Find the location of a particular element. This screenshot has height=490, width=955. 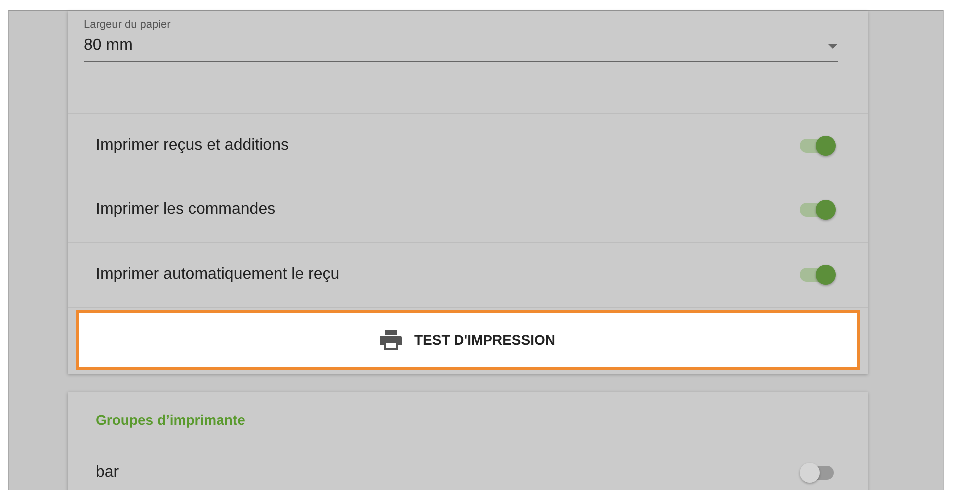

field-label: Largeur du papier is located at coordinates (128, 25).